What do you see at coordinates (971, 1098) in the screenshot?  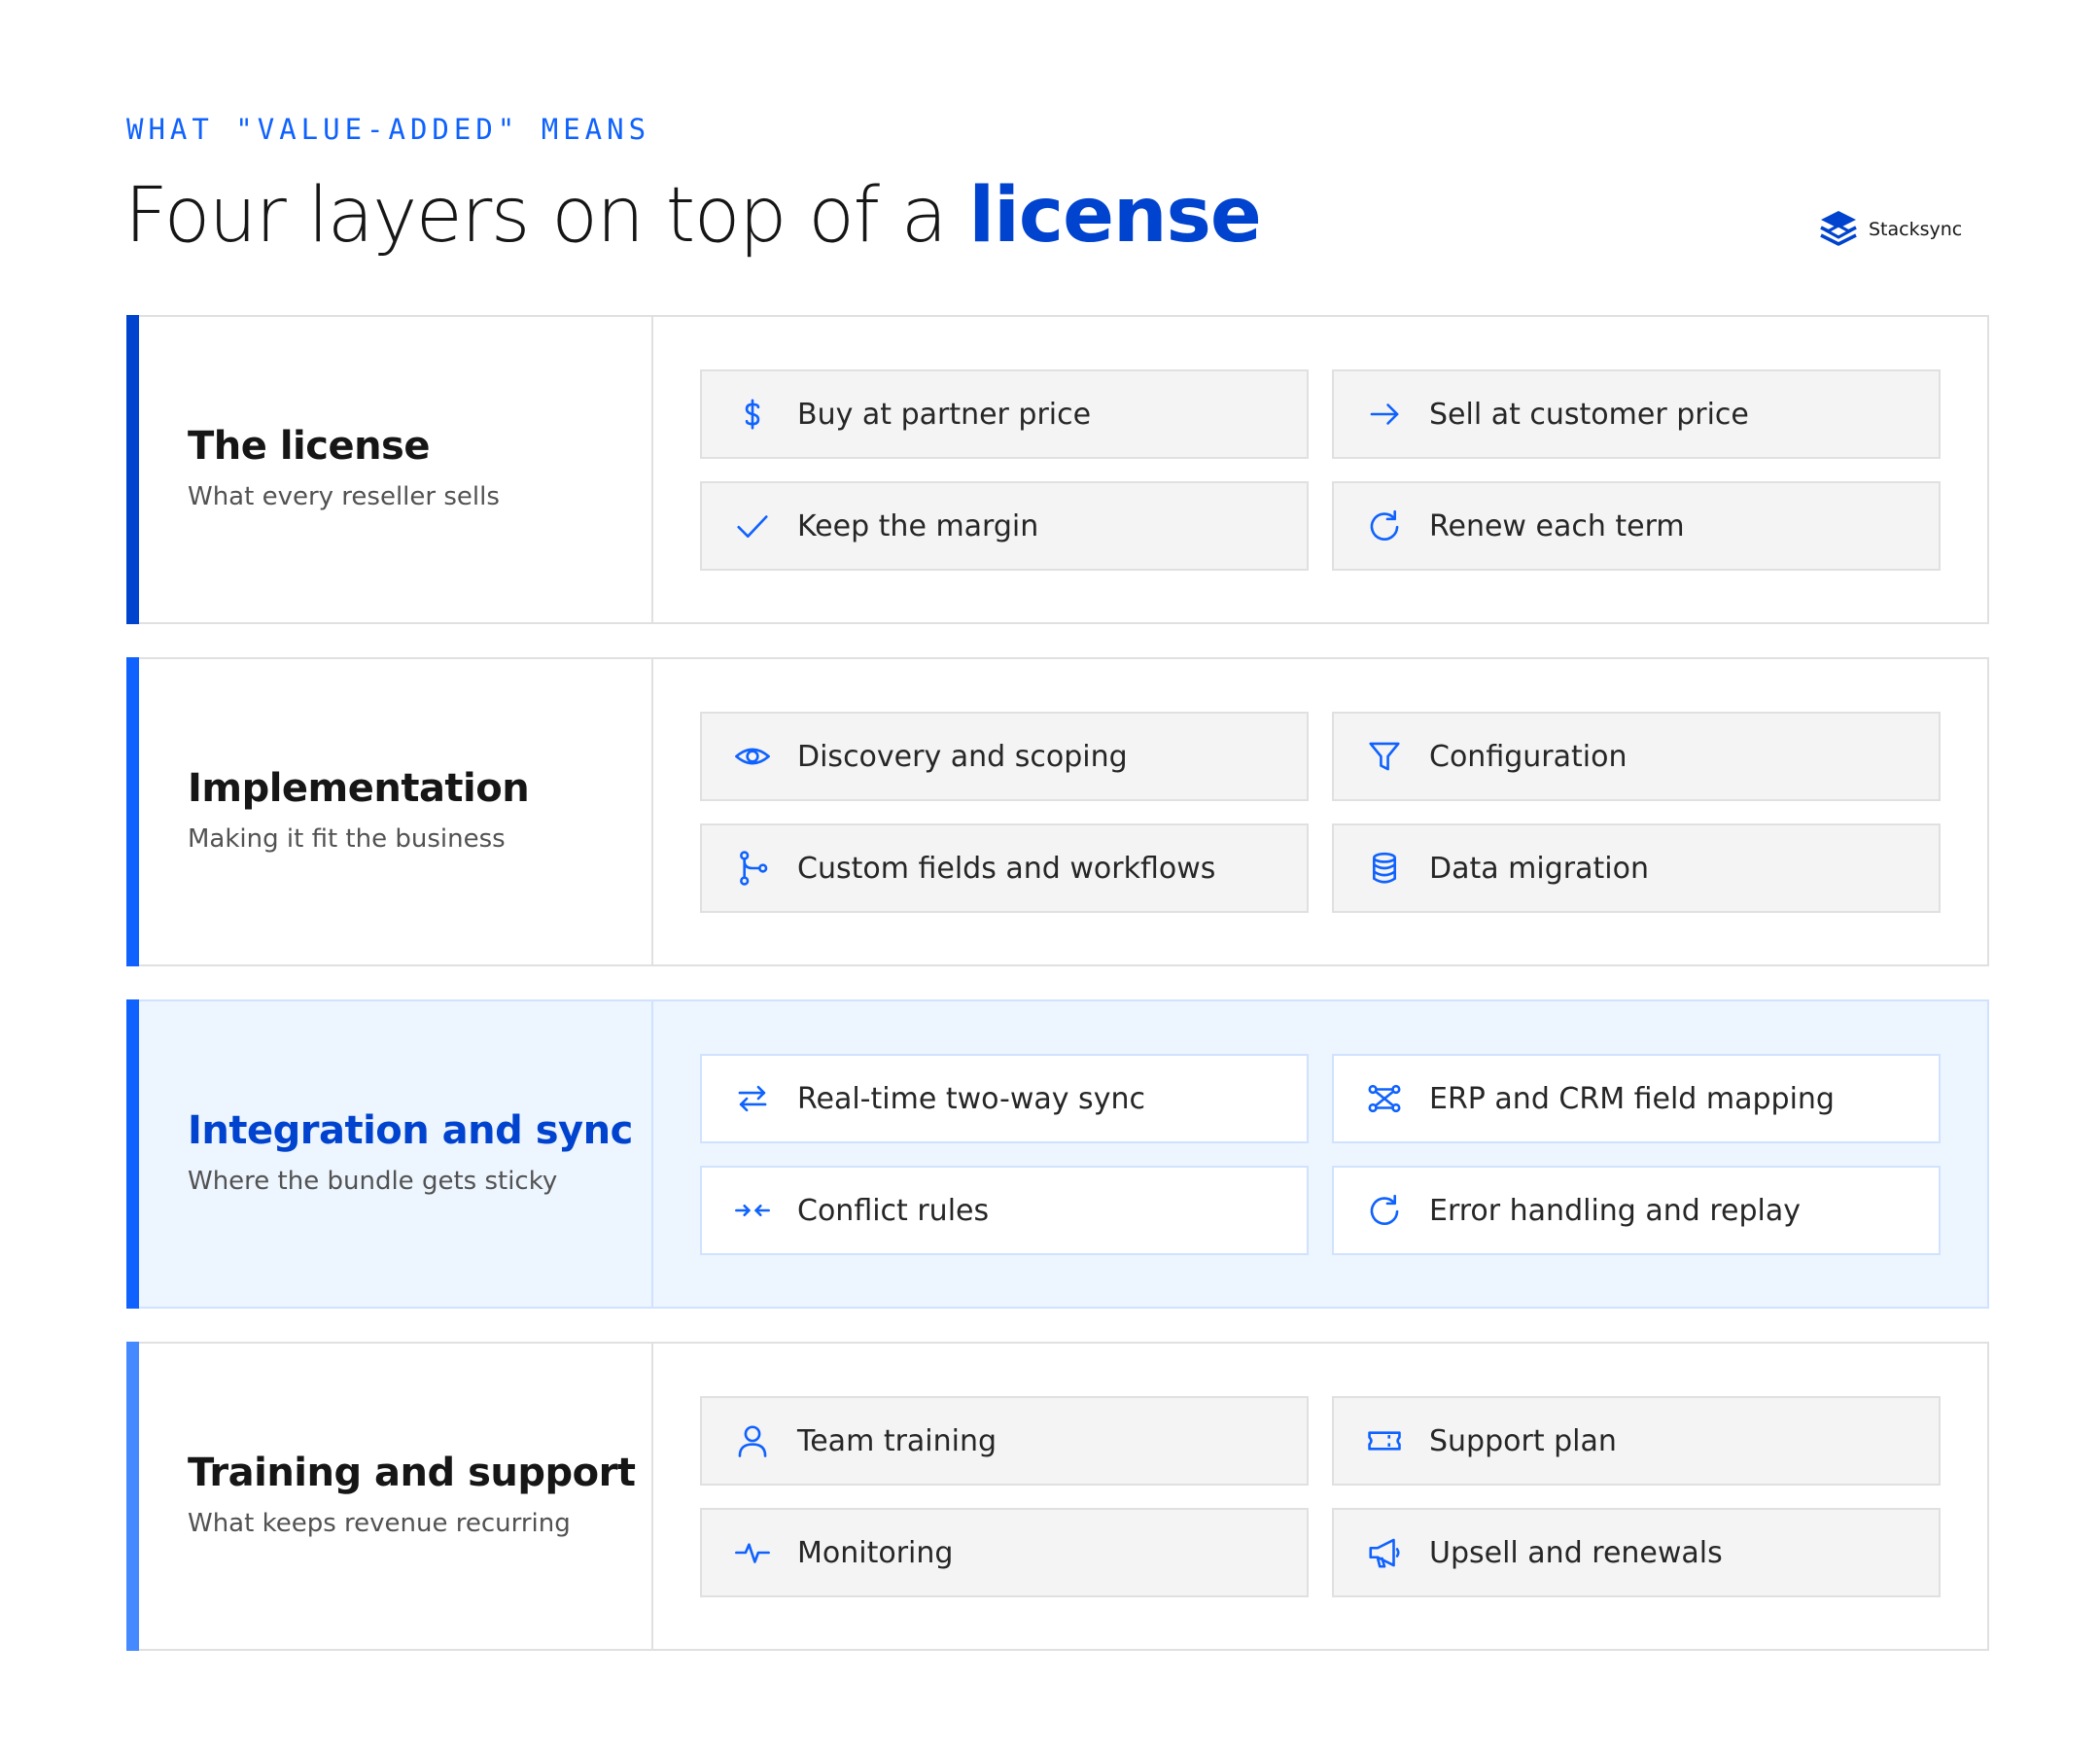 I see `item-label: Real-time two-way sync` at bounding box center [971, 1098].